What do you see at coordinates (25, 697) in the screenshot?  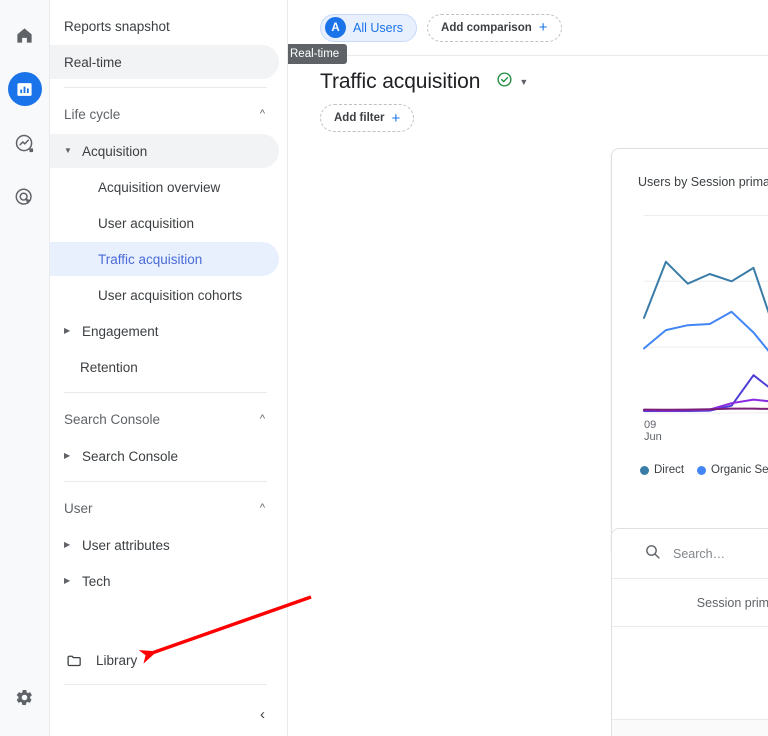 I see `gear-icon` at bounding box center [25, 697].